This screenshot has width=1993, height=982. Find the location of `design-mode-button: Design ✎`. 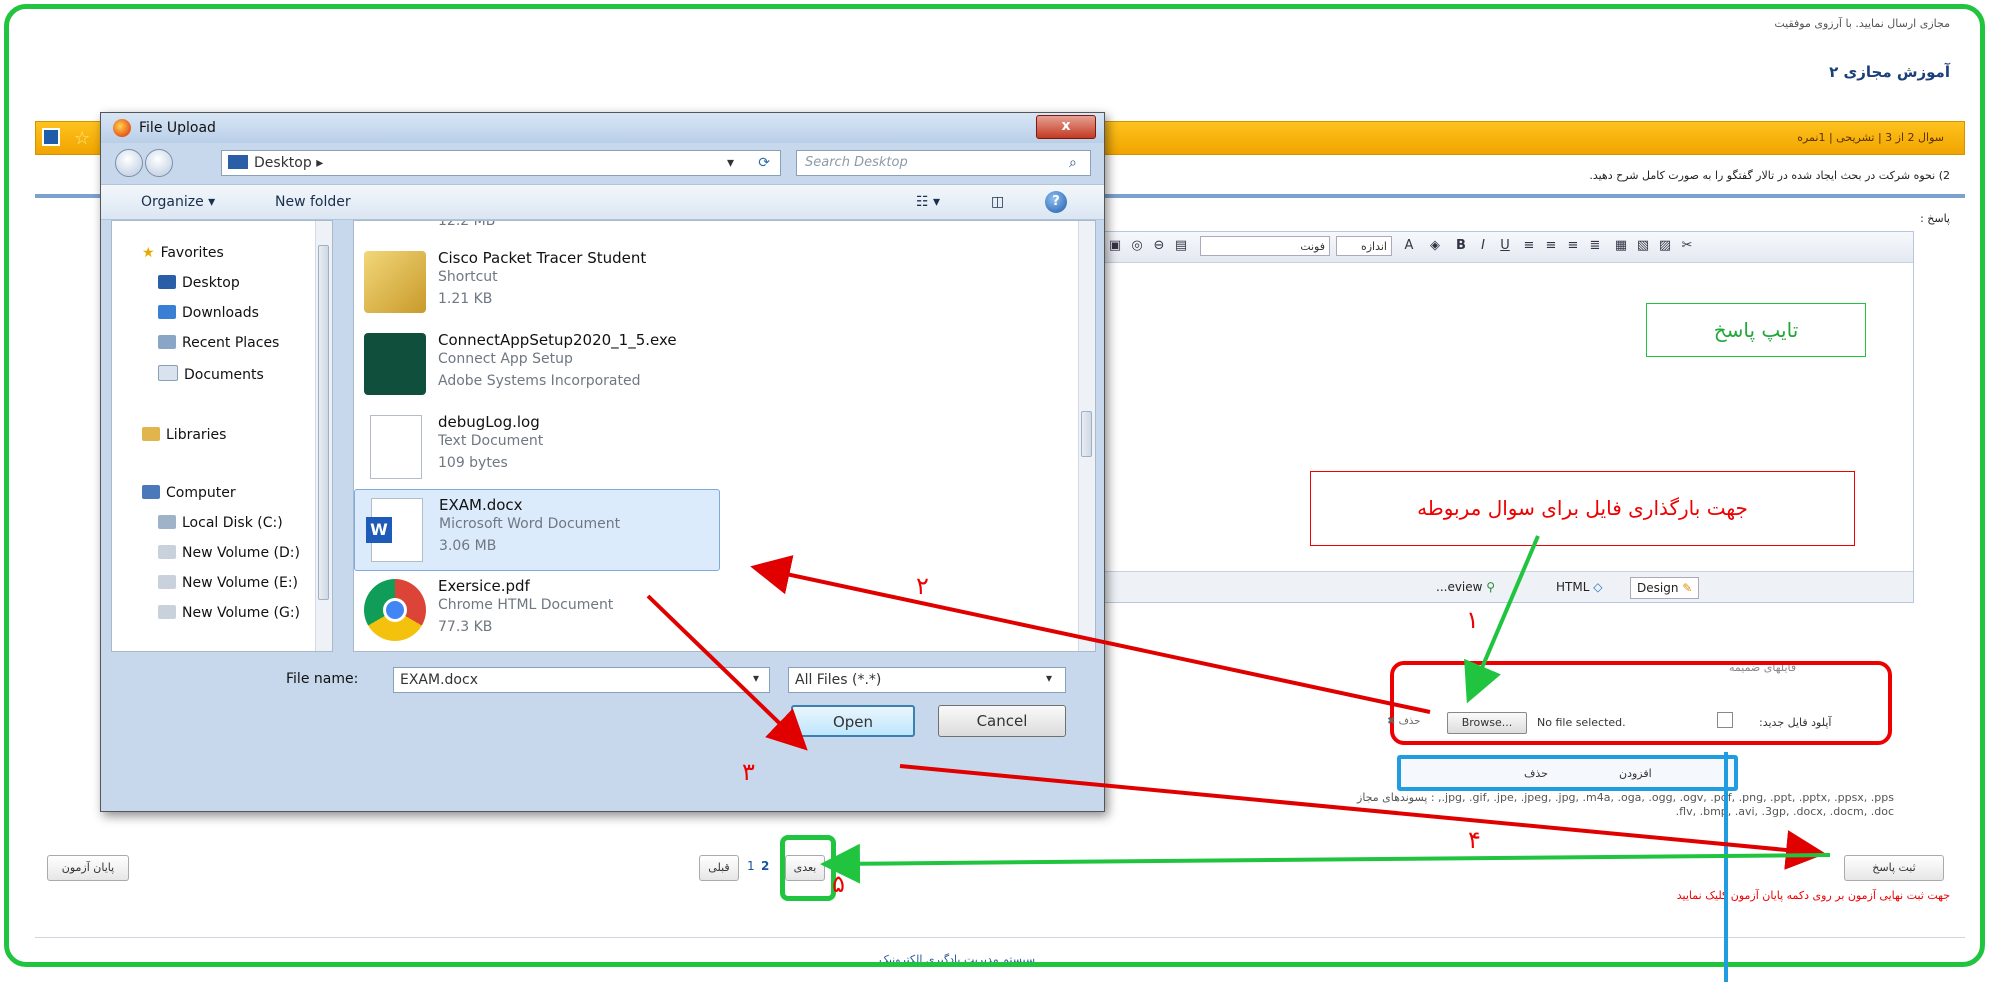

design-mode-button: Design ✎ is located at coordinates (1665, 588).